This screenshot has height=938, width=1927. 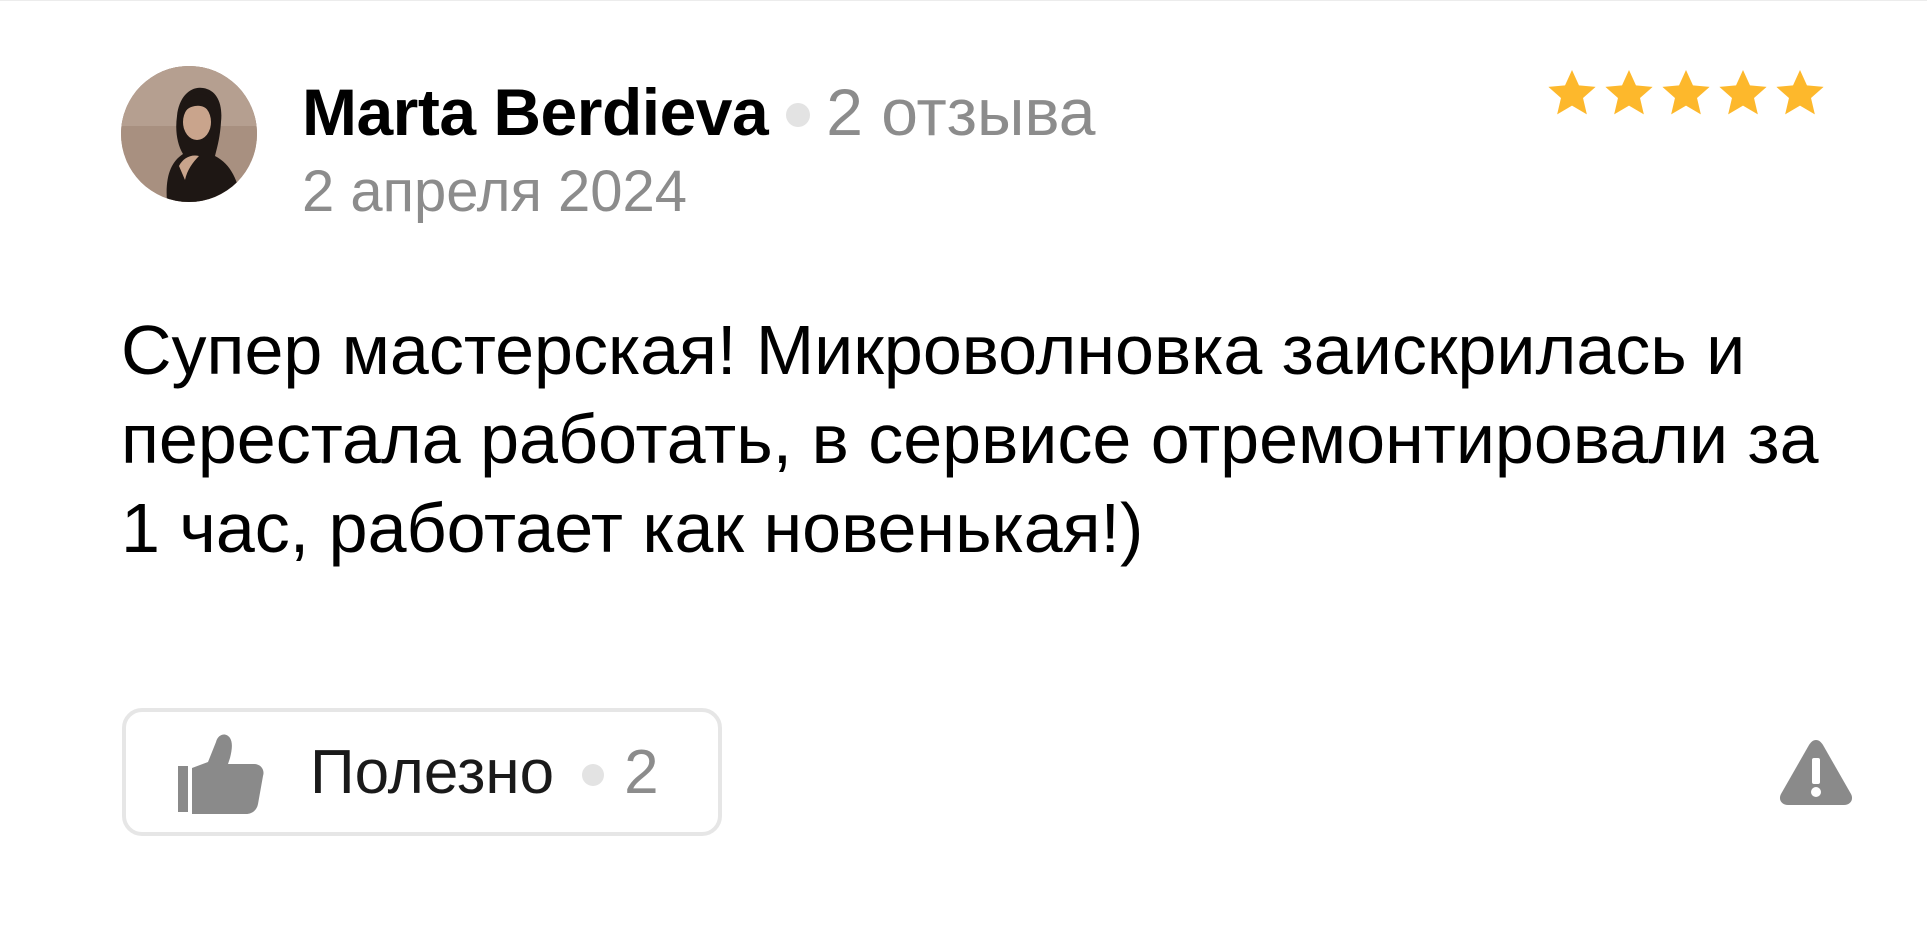 I want to click on helpful-button: Полезно 2, so click(x=422, y=772).